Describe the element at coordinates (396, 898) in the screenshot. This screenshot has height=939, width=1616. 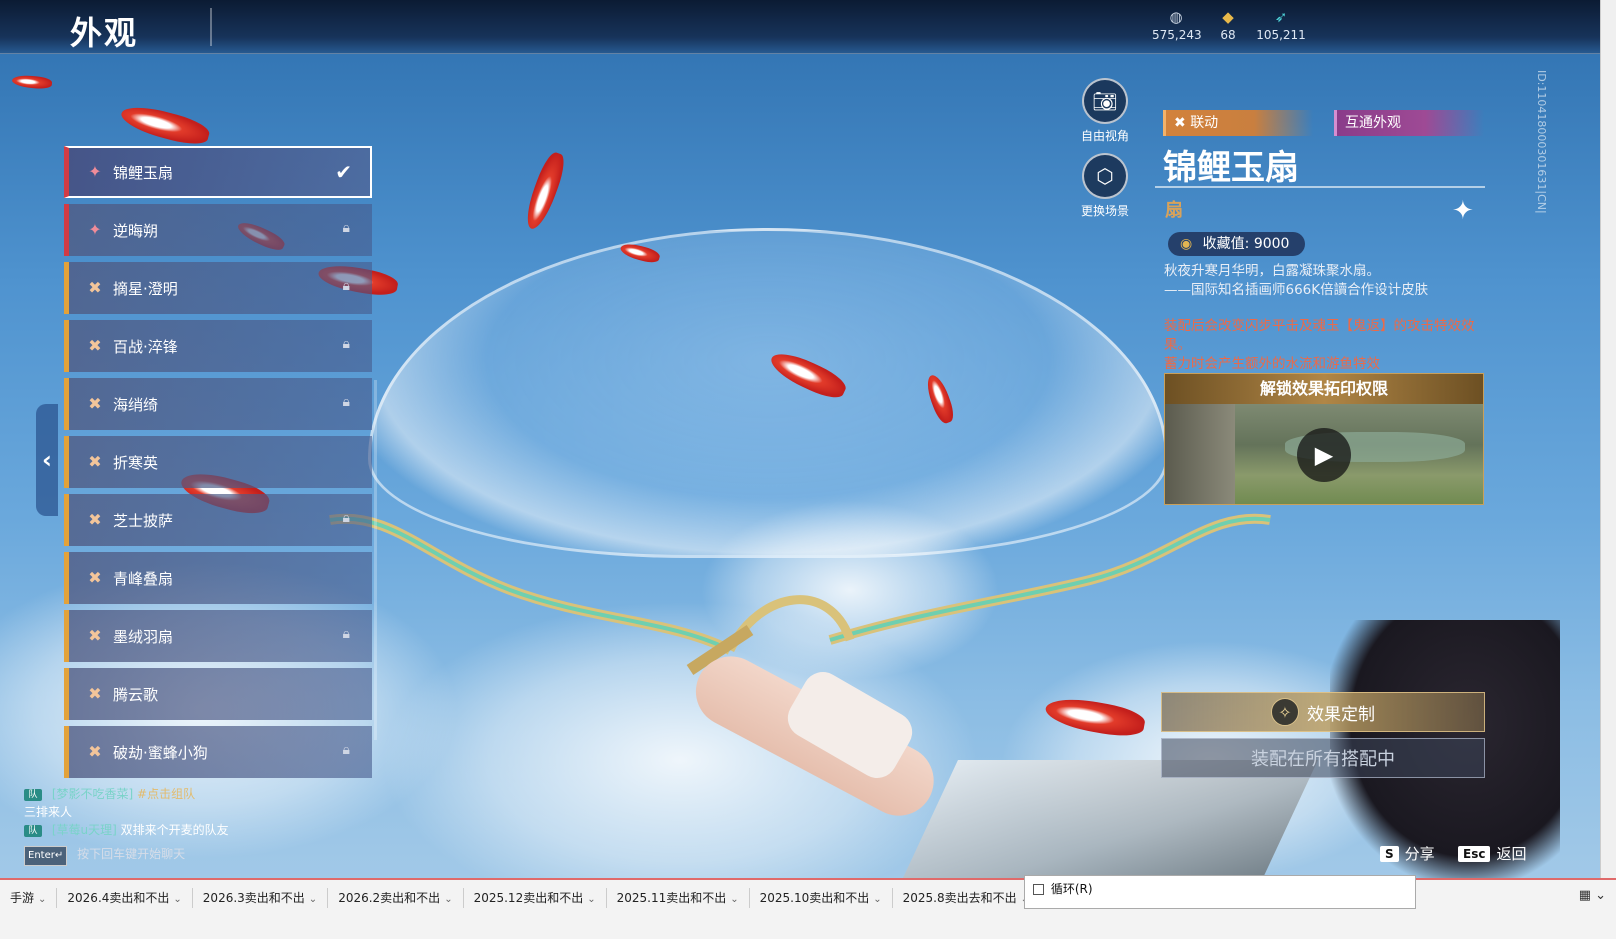
I see `sheet-tab: 2026.2卖出和不出 ⌄` at that location.